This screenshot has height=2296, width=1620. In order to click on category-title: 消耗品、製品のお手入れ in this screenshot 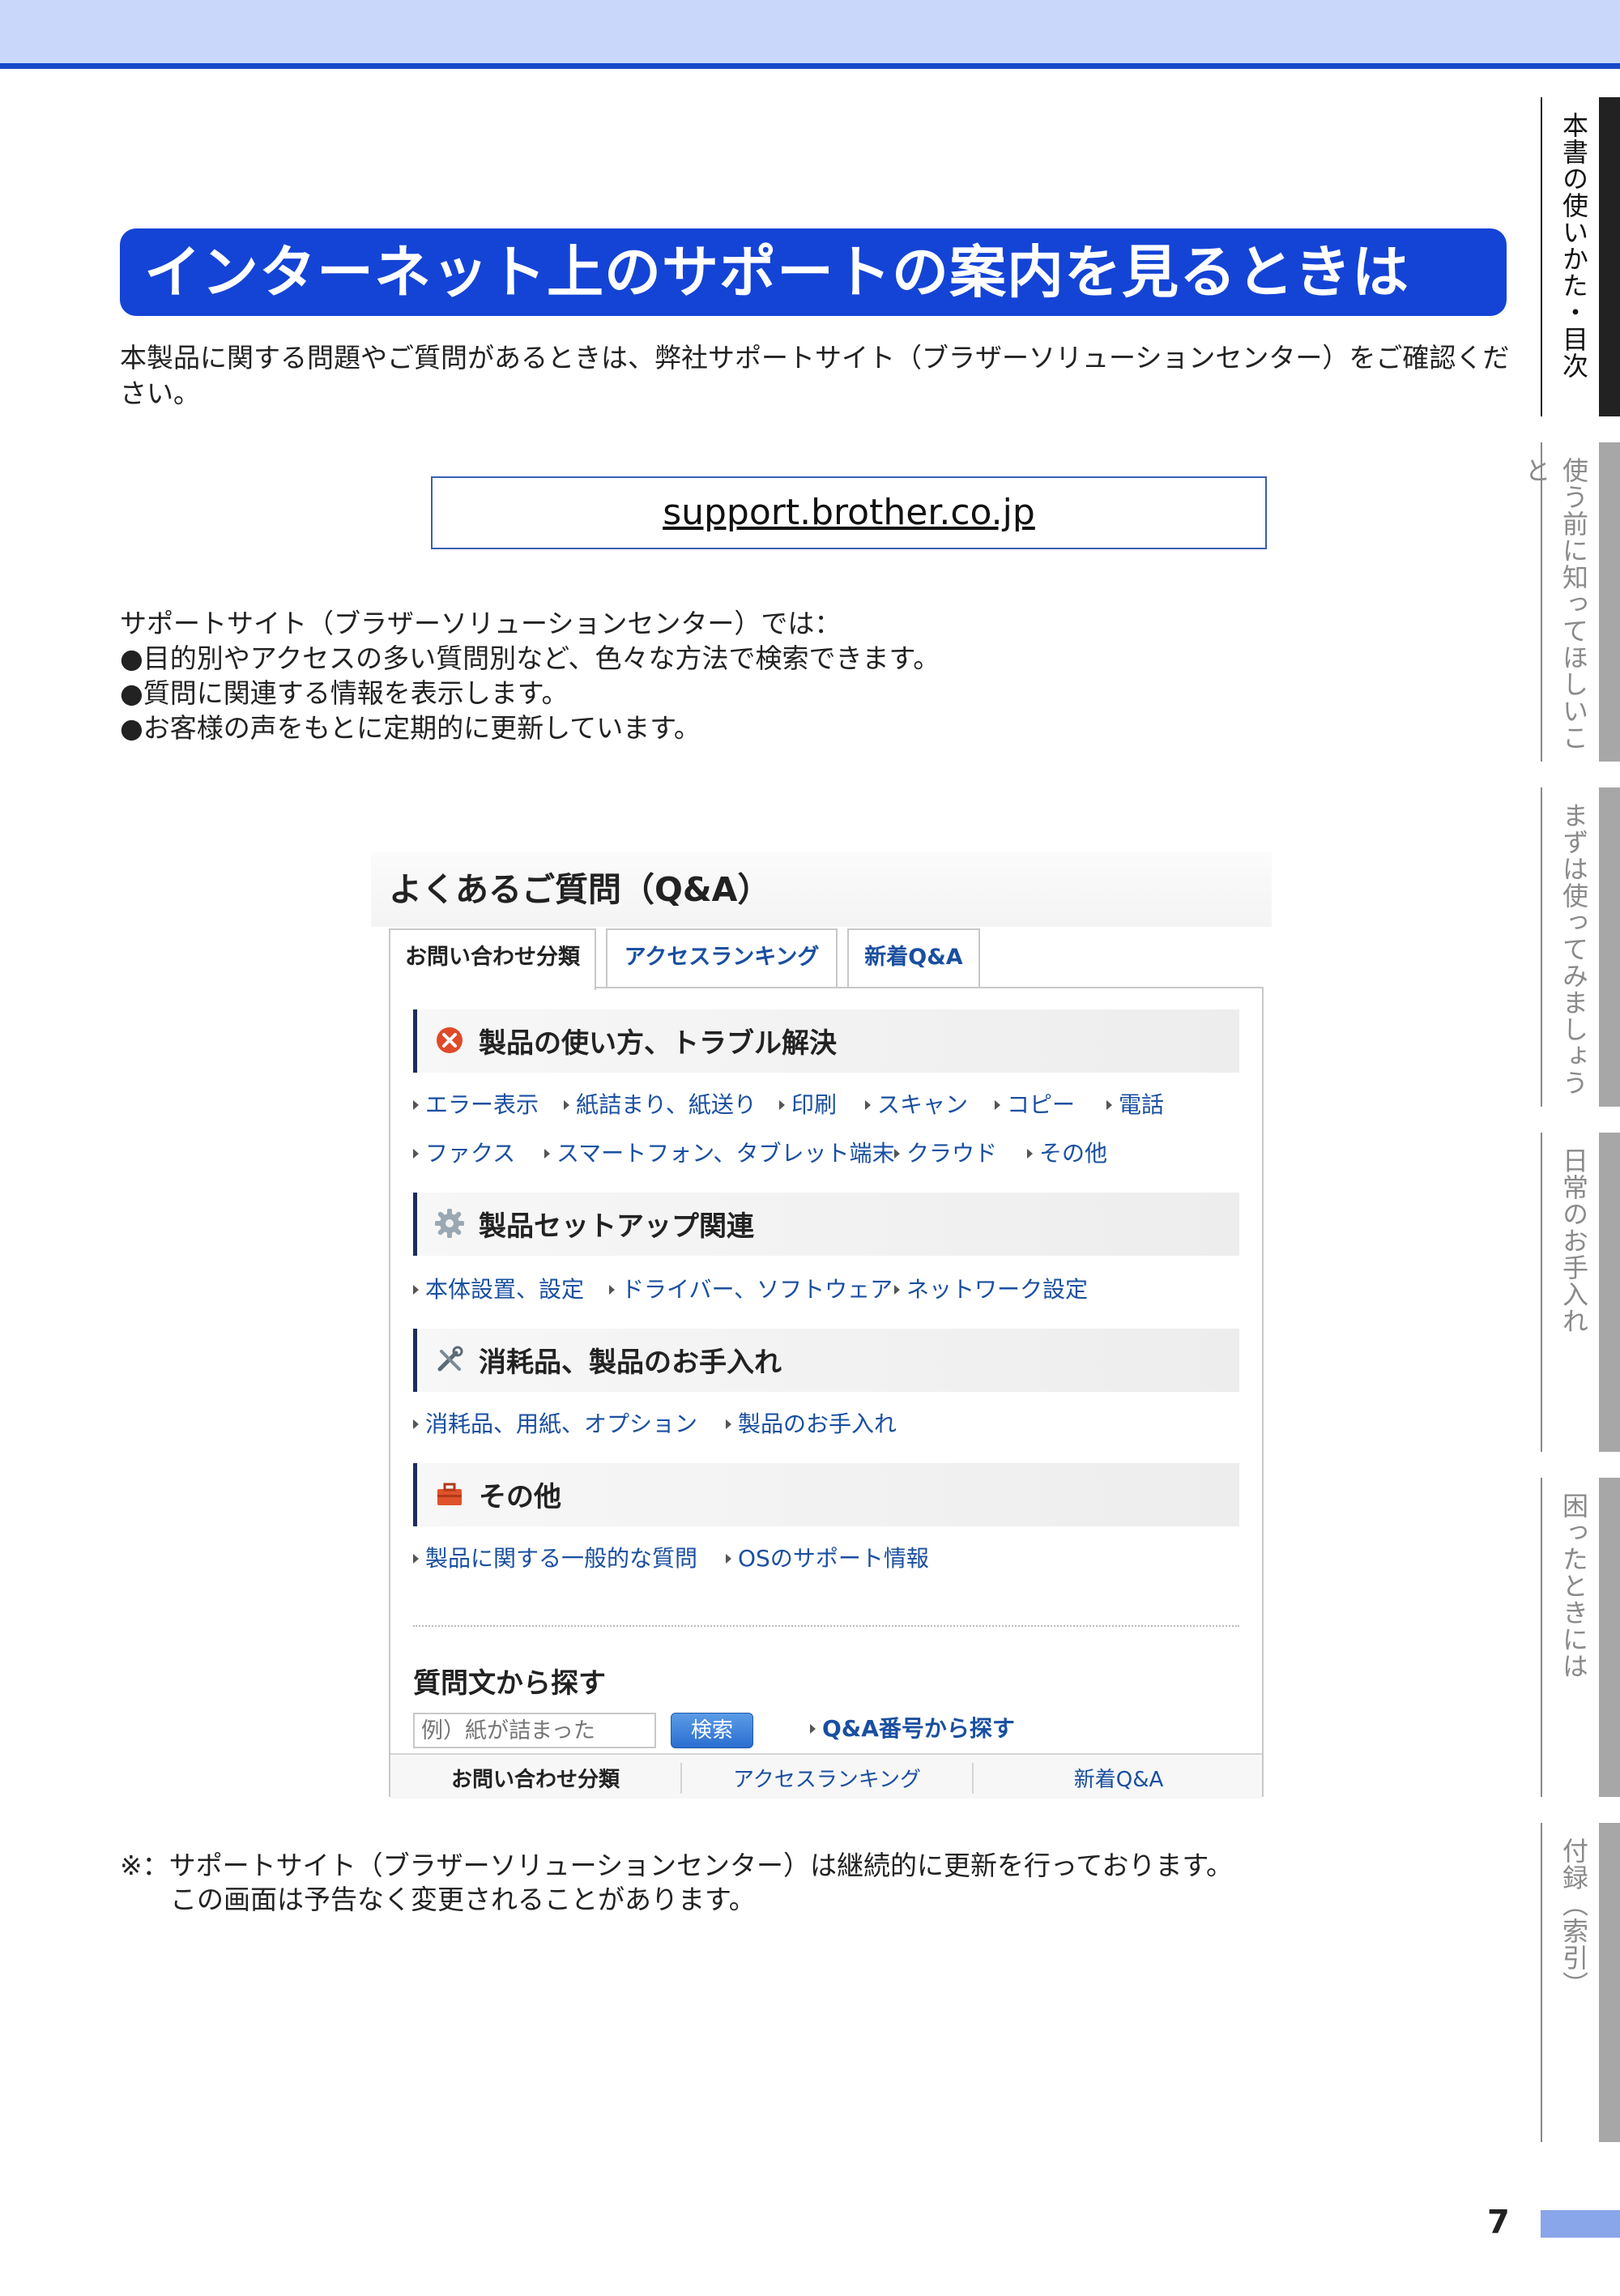, I will do `click(630, 1362)`.